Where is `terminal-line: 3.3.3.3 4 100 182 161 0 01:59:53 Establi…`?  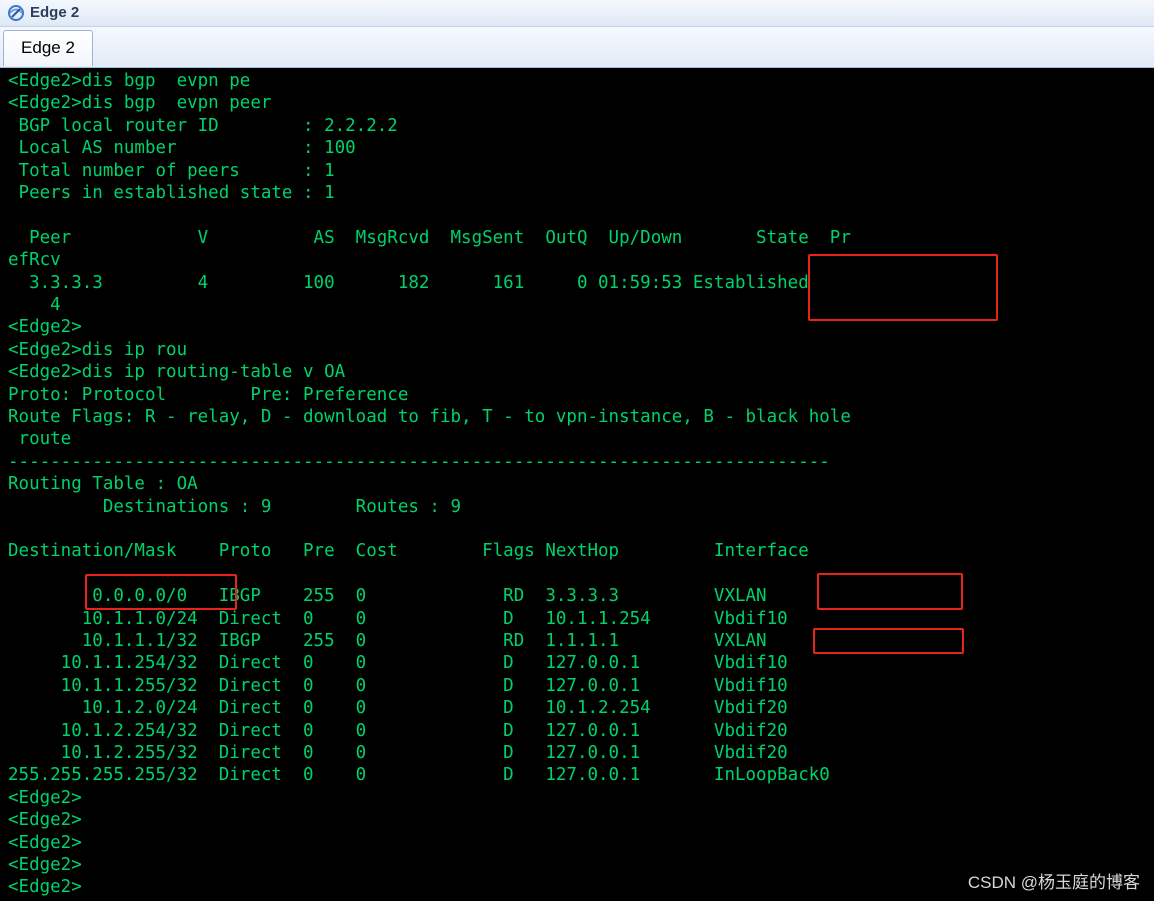 terminal-line: 3.3.3.3 4 100 182 161 0 01:59:53 Establi… is located at coordinates (408, 282).